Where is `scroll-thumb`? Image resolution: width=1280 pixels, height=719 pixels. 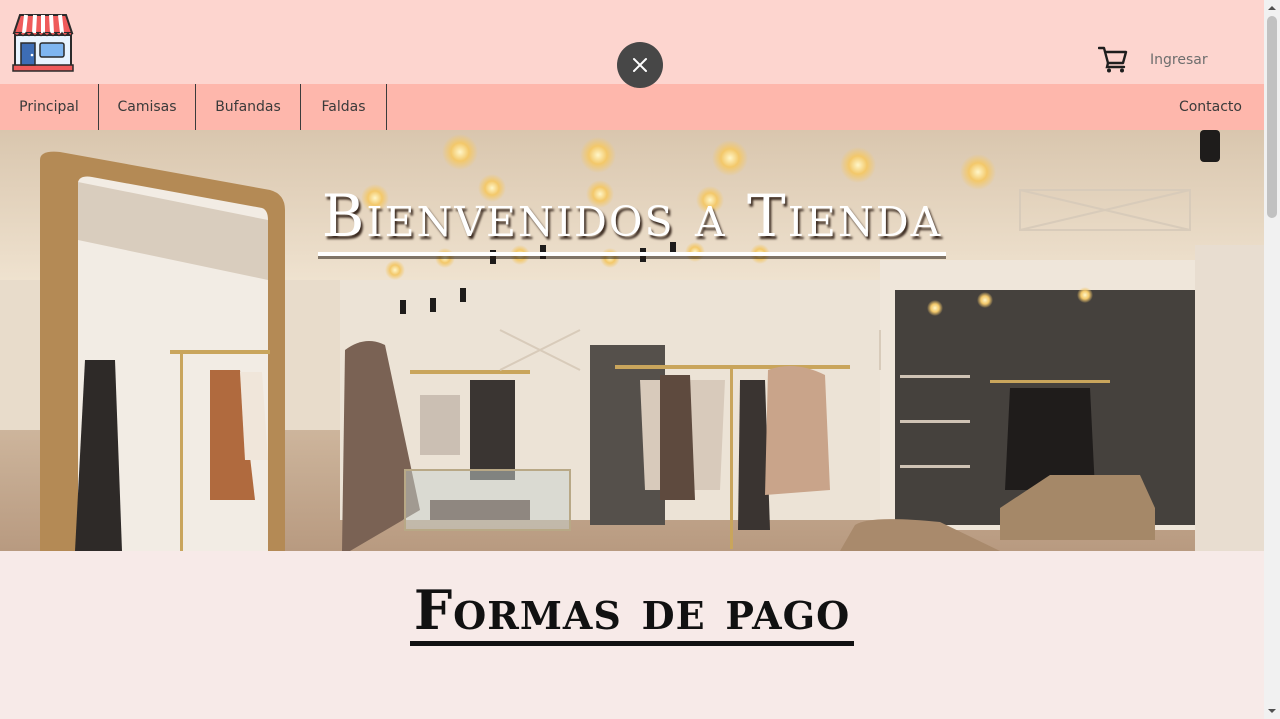 scroll-thumb is located at coordinates (1272, 117).